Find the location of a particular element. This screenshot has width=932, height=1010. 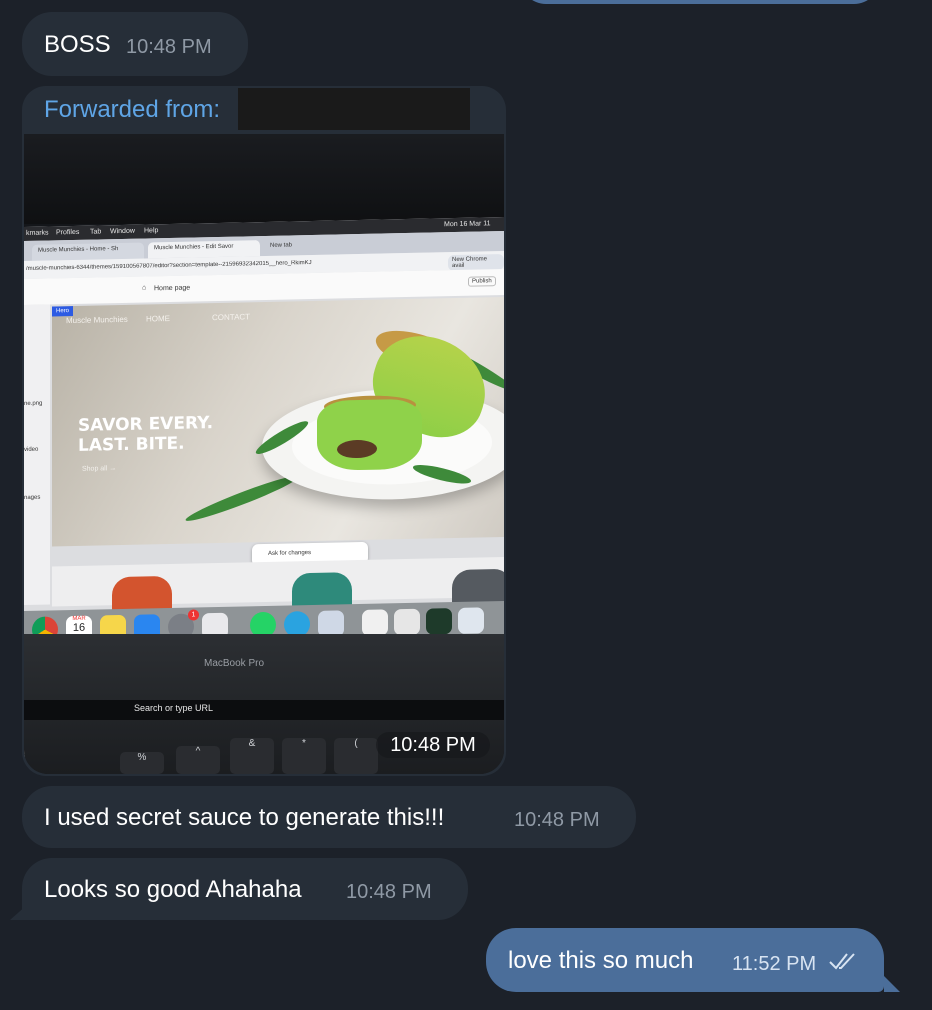

keyboard-key: ^ is located at coordinates (198, 760).